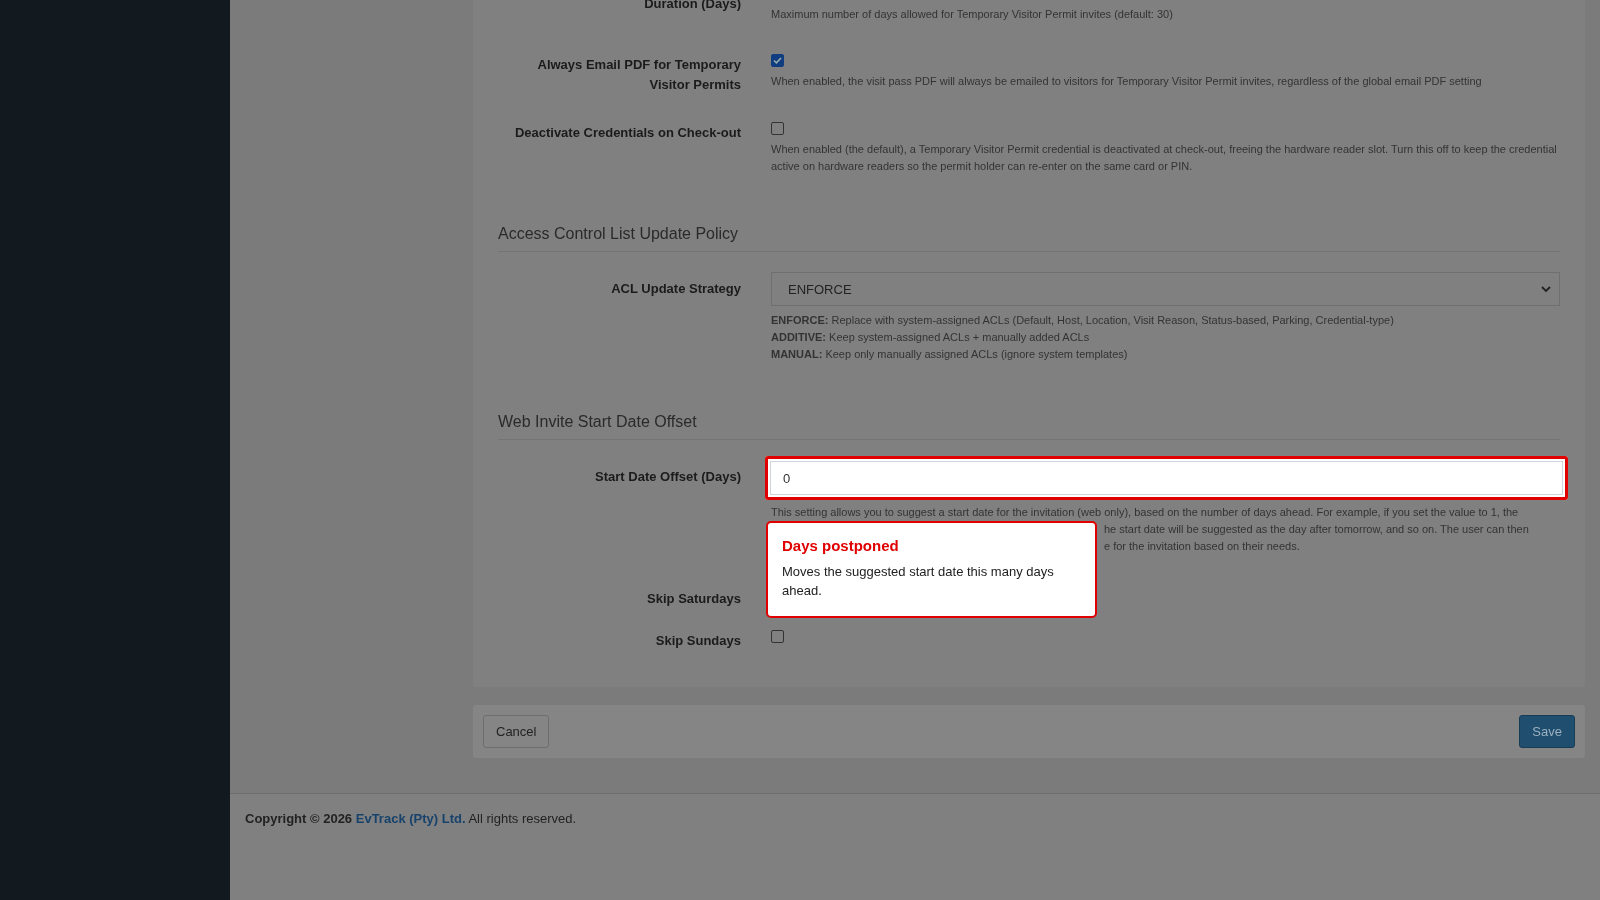 The image size is (1600, 900). Describe the element at coordinates (1029, 426) in the screenshot. I see `section-heading: Web Invite Start Date Offset` at that location.